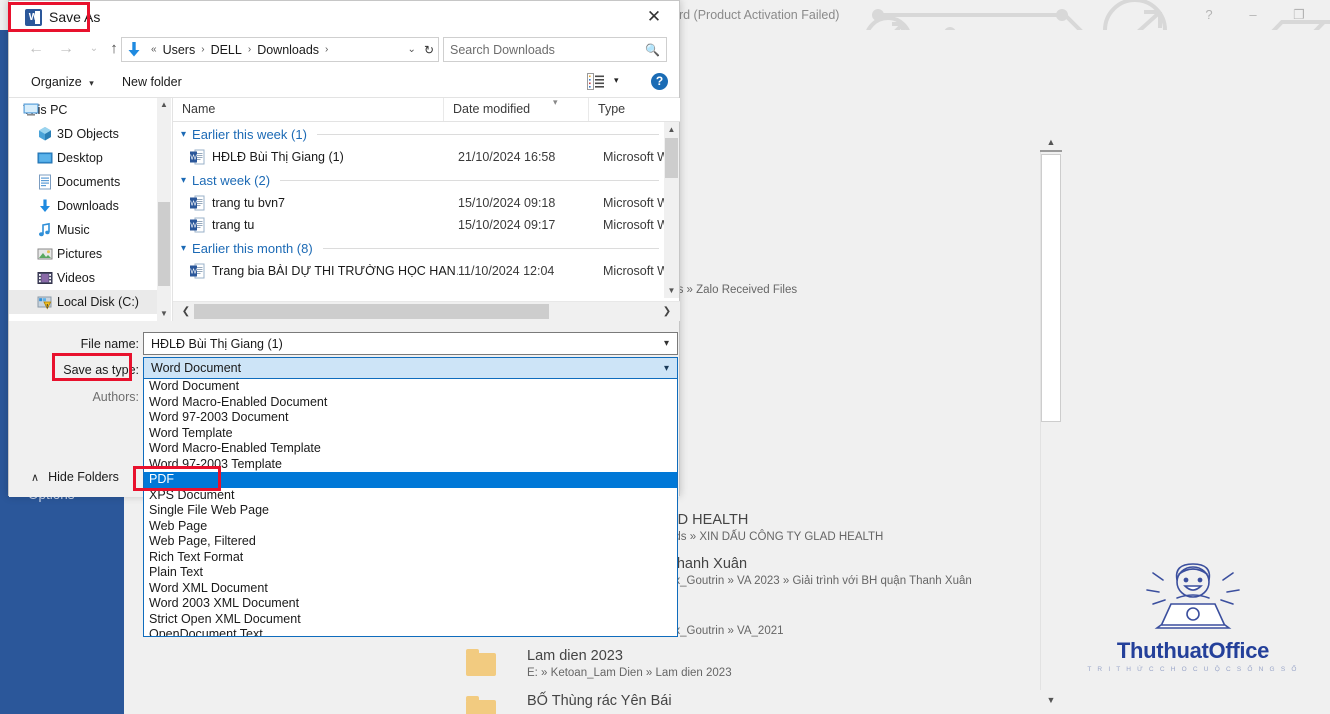 The height and width of the screenshot is (714, 1330). Describe the element at coordinates (186, 311) in the screenshot. I see `hscroll-left-button: ❮` at that location.